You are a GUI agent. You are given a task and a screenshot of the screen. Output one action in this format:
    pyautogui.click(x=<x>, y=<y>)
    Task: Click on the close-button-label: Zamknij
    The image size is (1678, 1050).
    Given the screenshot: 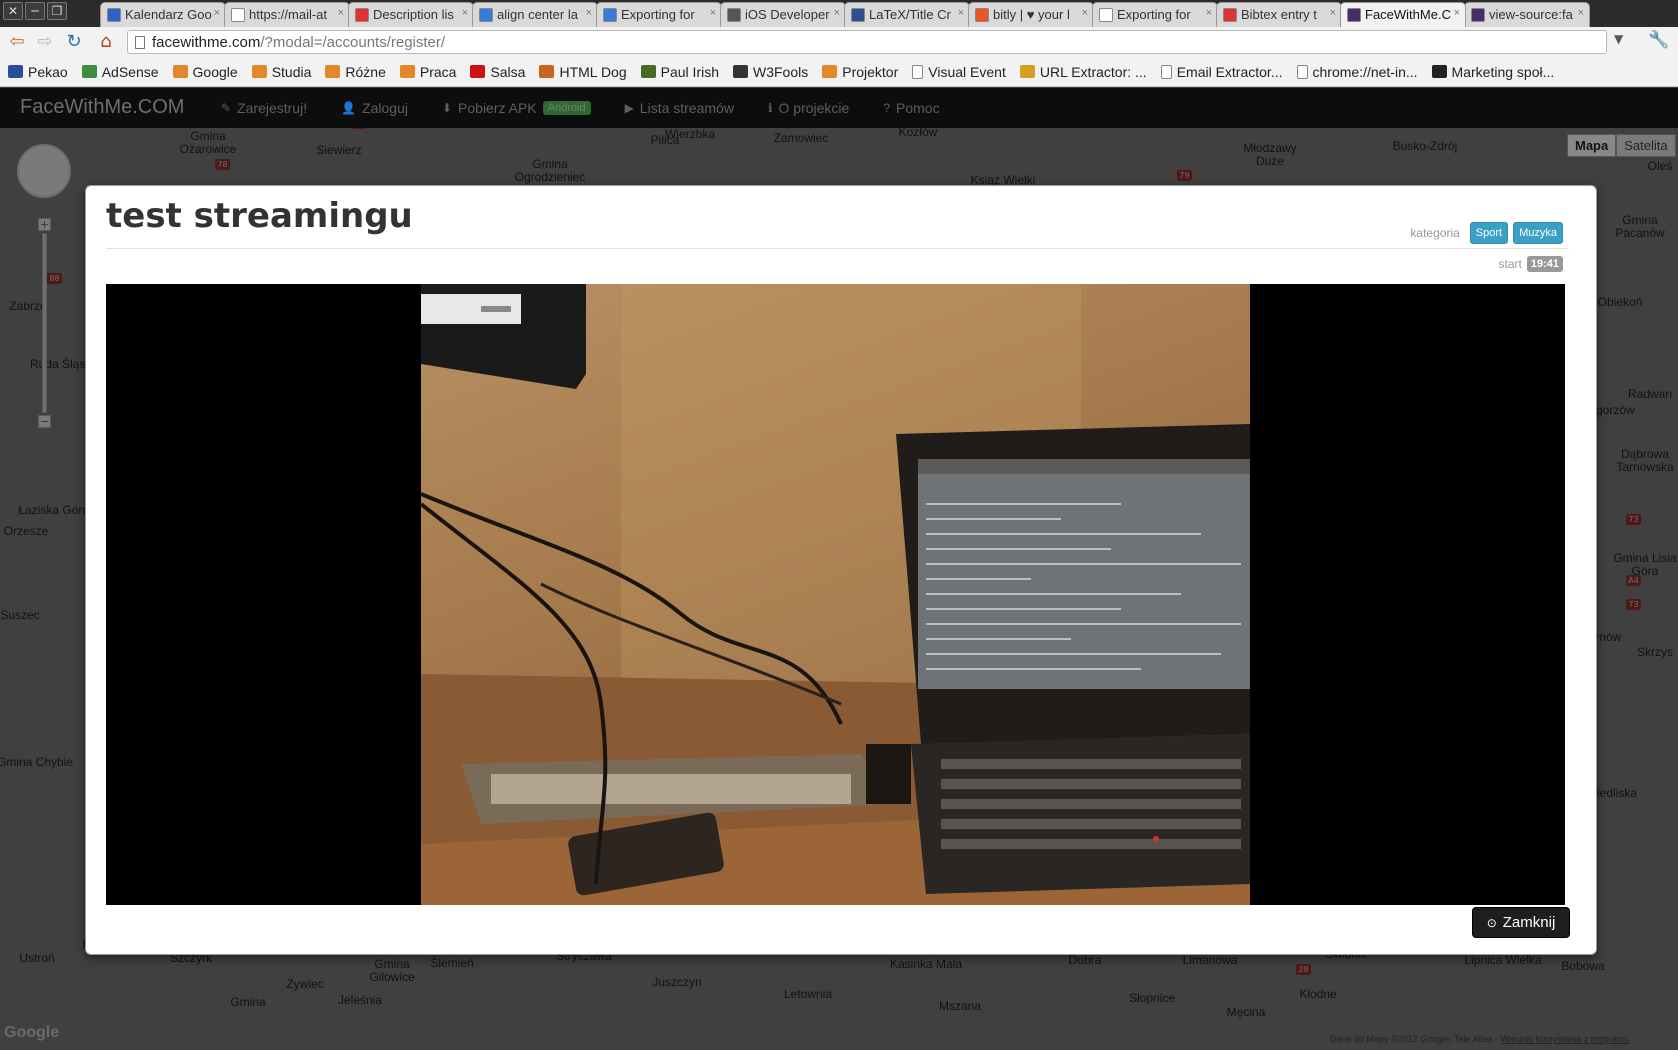 What is the action you would take?
    pyautogui.click(x=1529, y=922)
    